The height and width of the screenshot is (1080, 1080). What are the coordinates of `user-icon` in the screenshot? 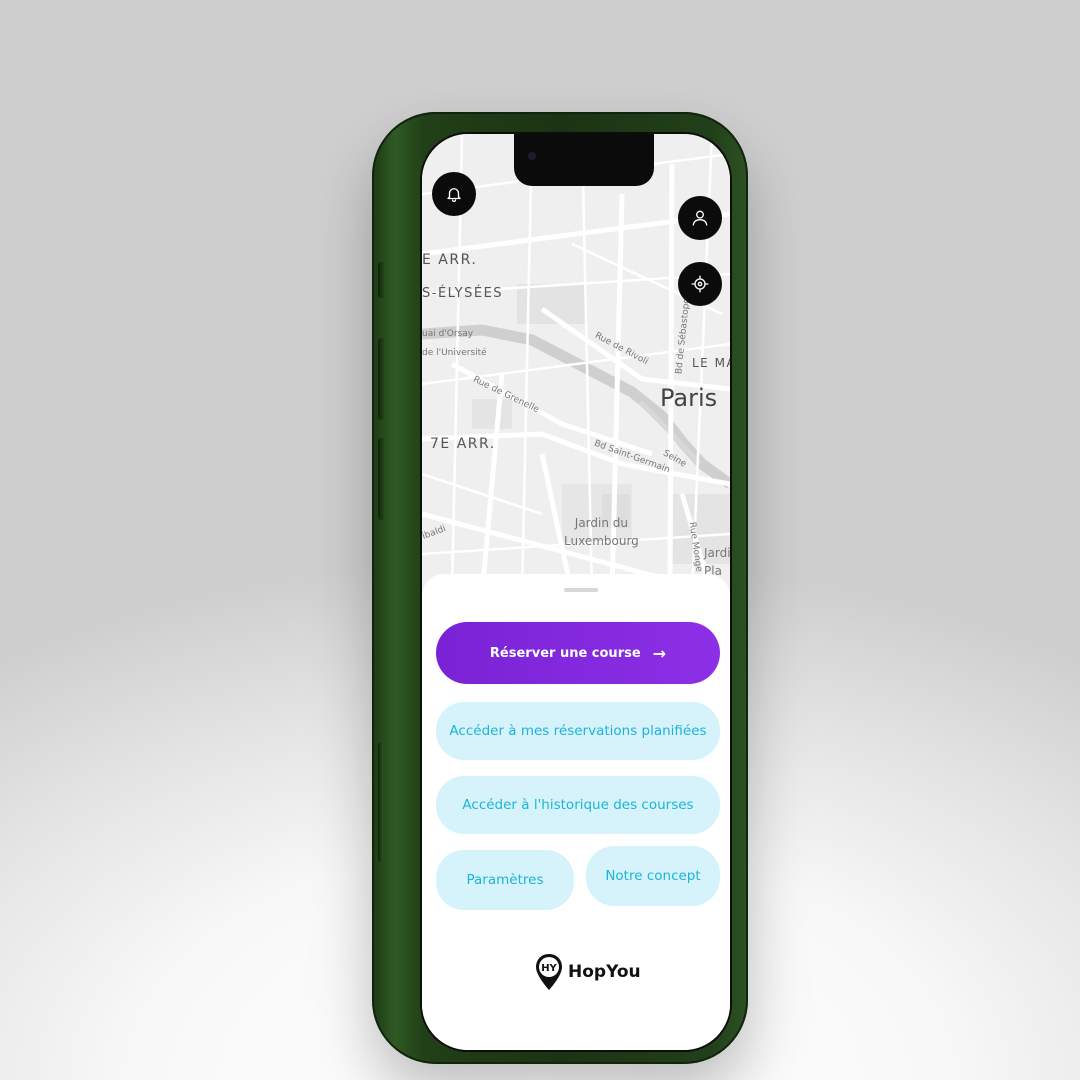 It's located at (700, 218).